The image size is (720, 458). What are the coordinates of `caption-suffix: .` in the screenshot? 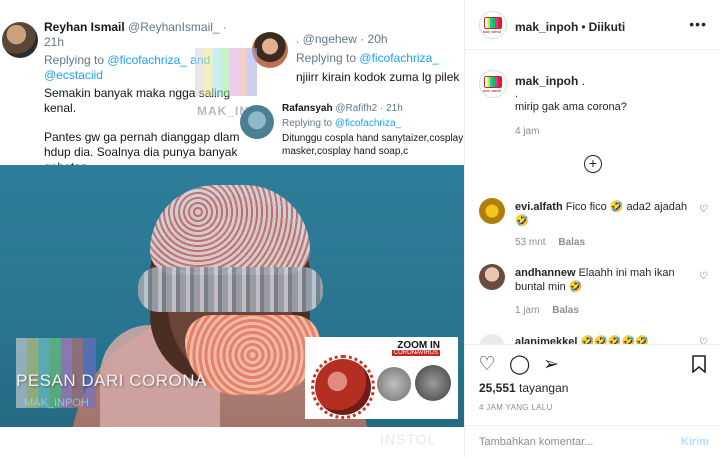 It's located at (583, 81).